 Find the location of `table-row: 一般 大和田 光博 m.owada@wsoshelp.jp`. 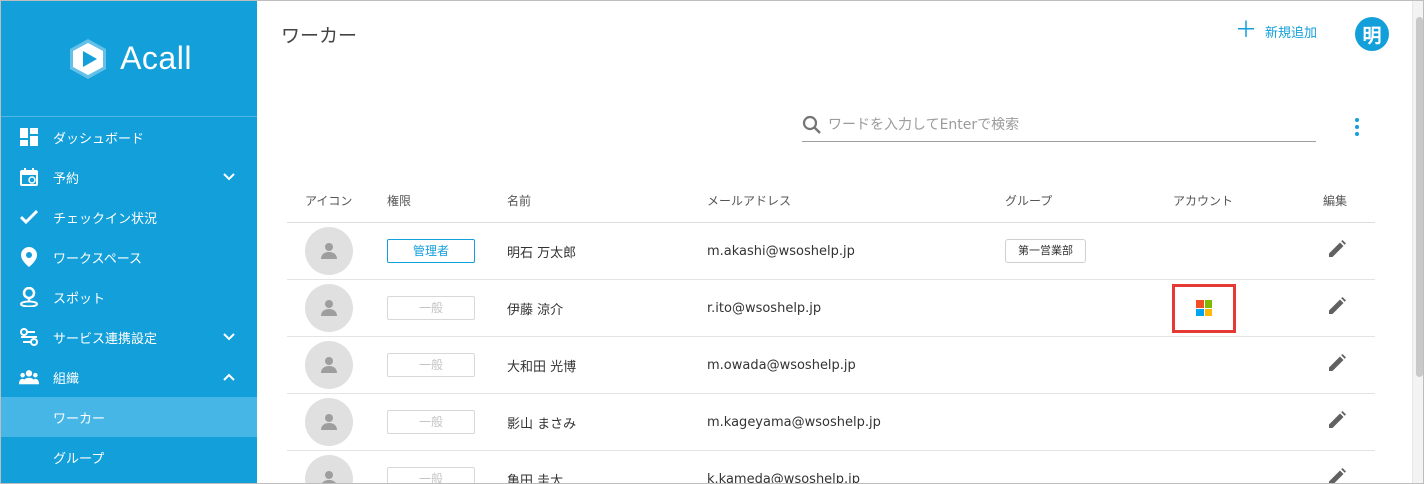

table-row: 一般 大和田 光博 m.owada@wsoshelp.jp is located at coordinates (831, 365).